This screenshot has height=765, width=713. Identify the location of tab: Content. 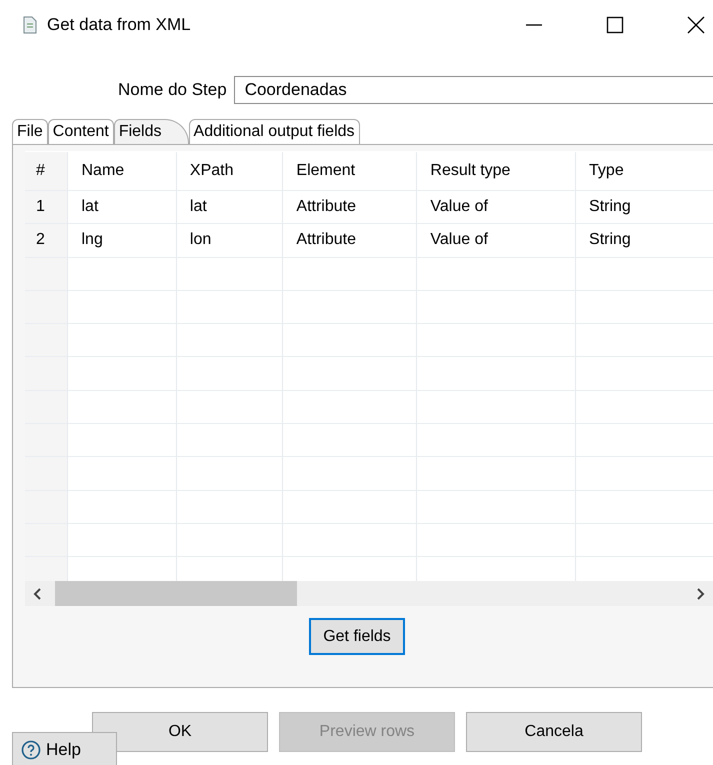
(81, 131).